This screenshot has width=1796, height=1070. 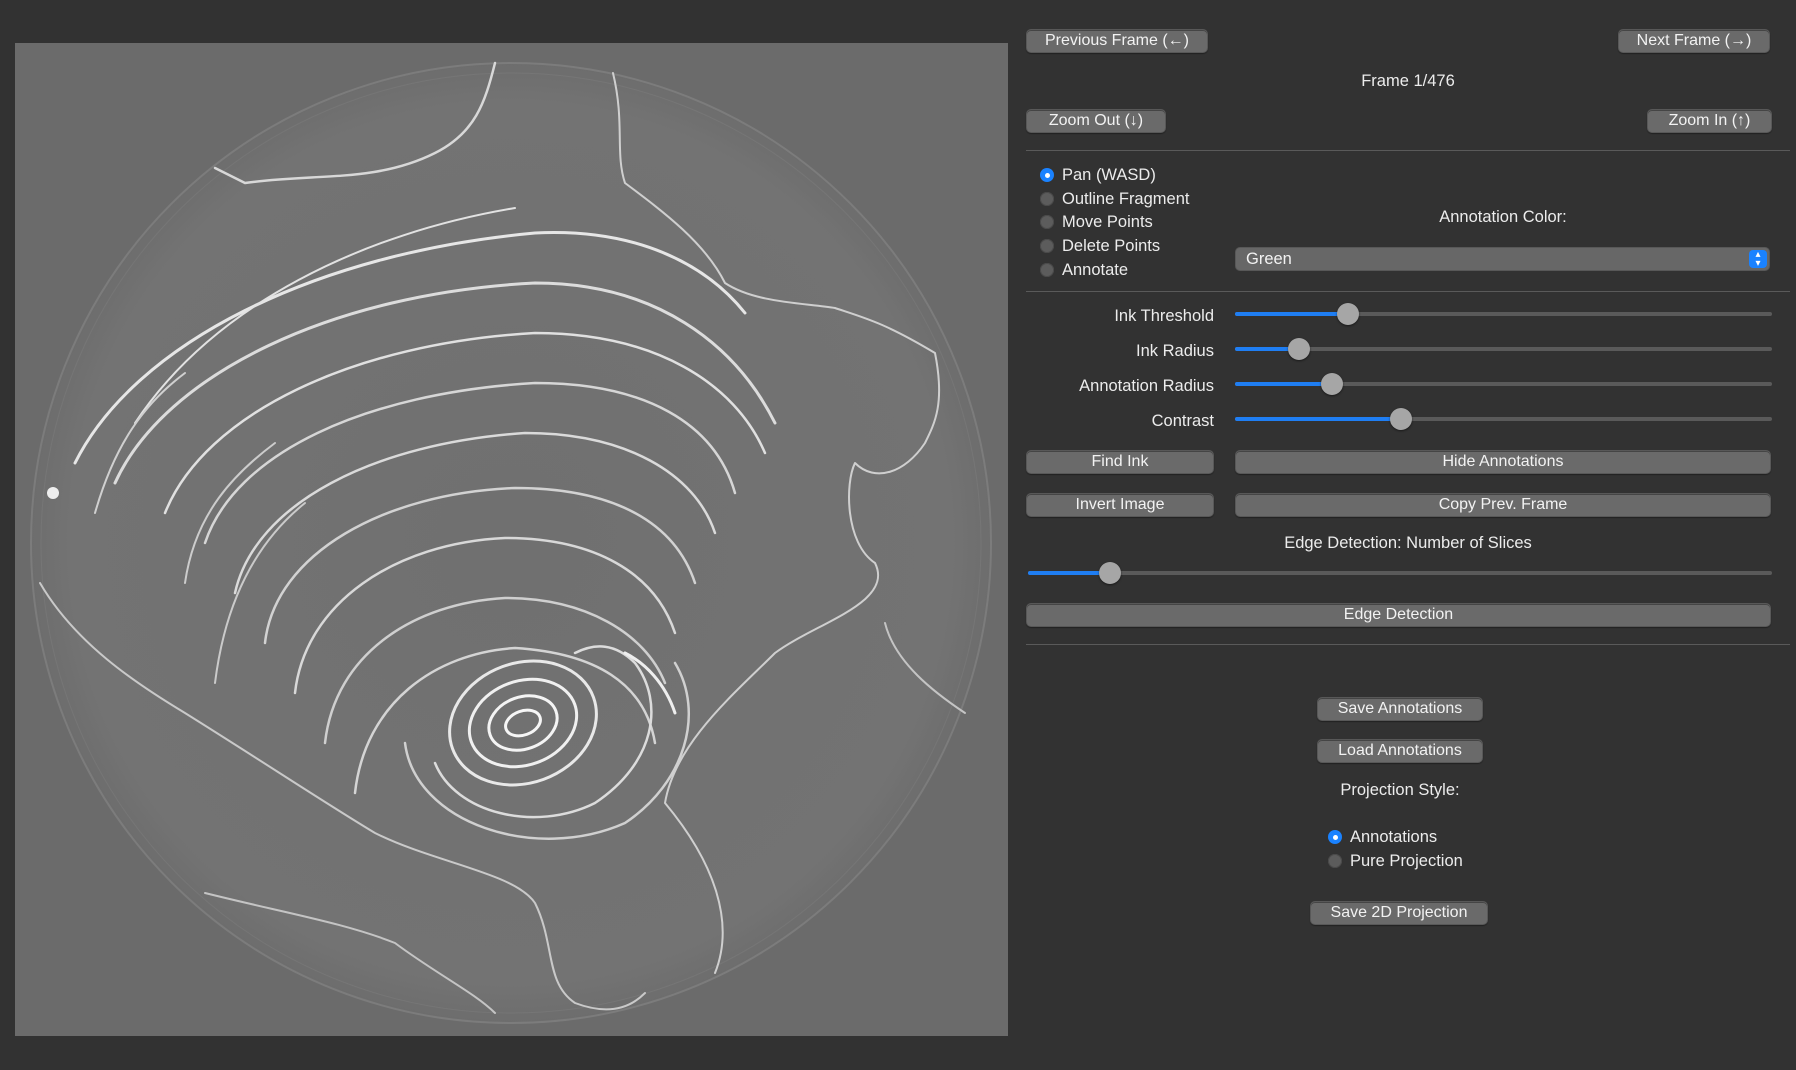 What do you see at coordinates (1398, 615) in the screenshot?
I see `edge-detection-button: Edge Detection` at bounding box center [1398, 615].